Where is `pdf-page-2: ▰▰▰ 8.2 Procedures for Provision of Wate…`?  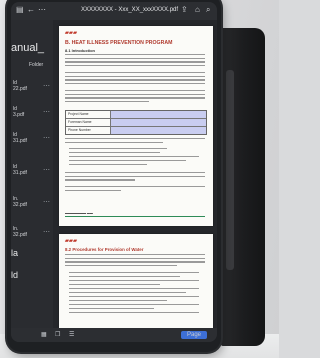
pdf-page-2: ▰▰▰ 8.2 Procedures for Provision of Wate… is located at coordinates (136, 286).